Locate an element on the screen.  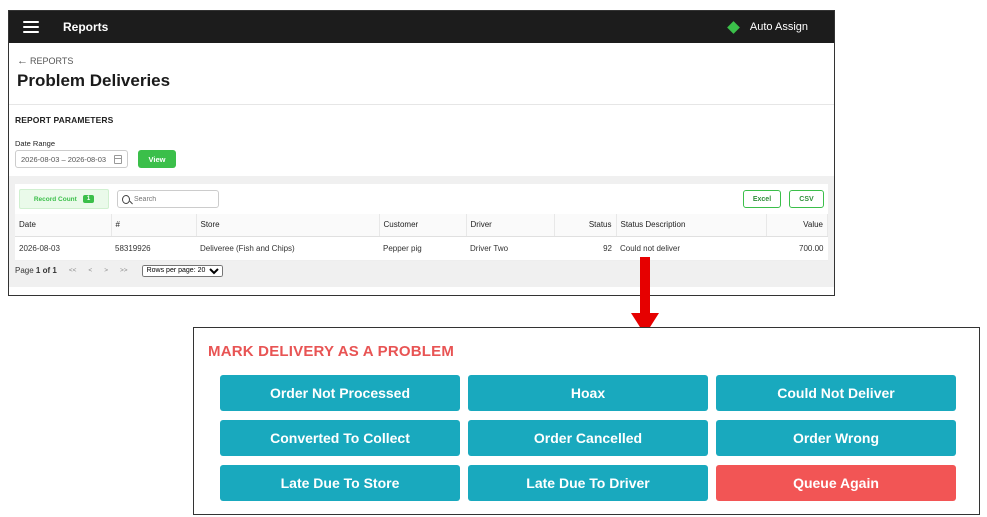
back-to-reports-link: ← REPORTS is located at coordinates (421, 61).